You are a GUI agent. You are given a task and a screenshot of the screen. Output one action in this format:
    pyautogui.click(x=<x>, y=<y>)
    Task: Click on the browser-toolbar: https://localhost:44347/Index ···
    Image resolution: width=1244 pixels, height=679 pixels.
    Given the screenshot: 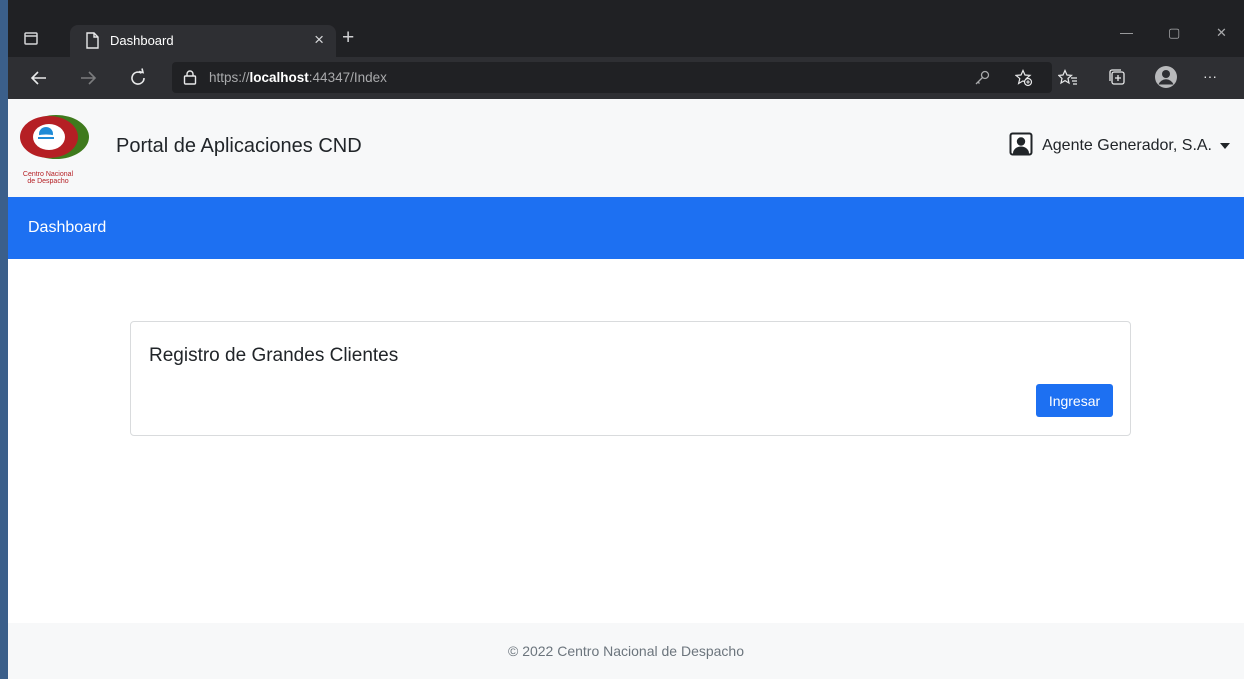 What is the action you would take?
    pyautogui.click(x=626, y=78)
    